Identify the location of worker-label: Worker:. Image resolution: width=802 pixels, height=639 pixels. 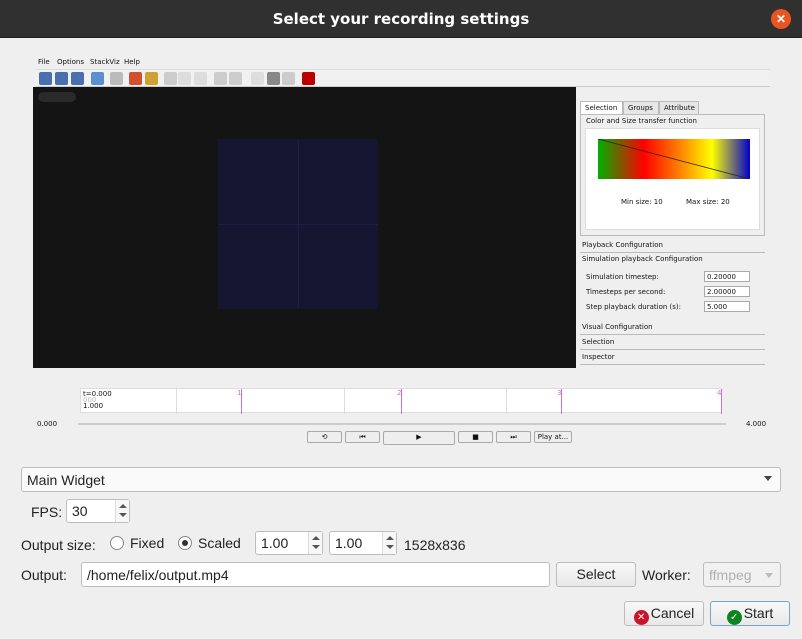
(666, 575).